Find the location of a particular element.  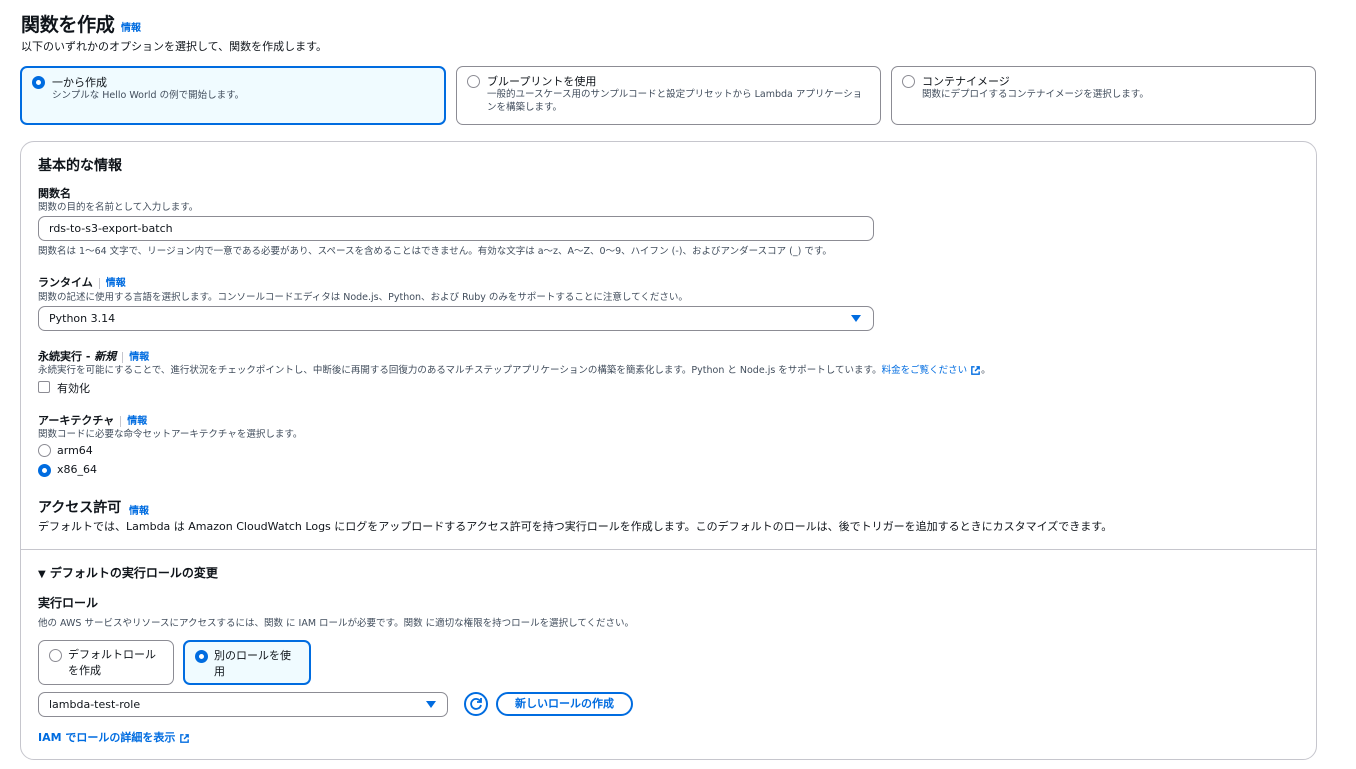

runtime-select: Python 3.14 is located at coordinates (456, 318).